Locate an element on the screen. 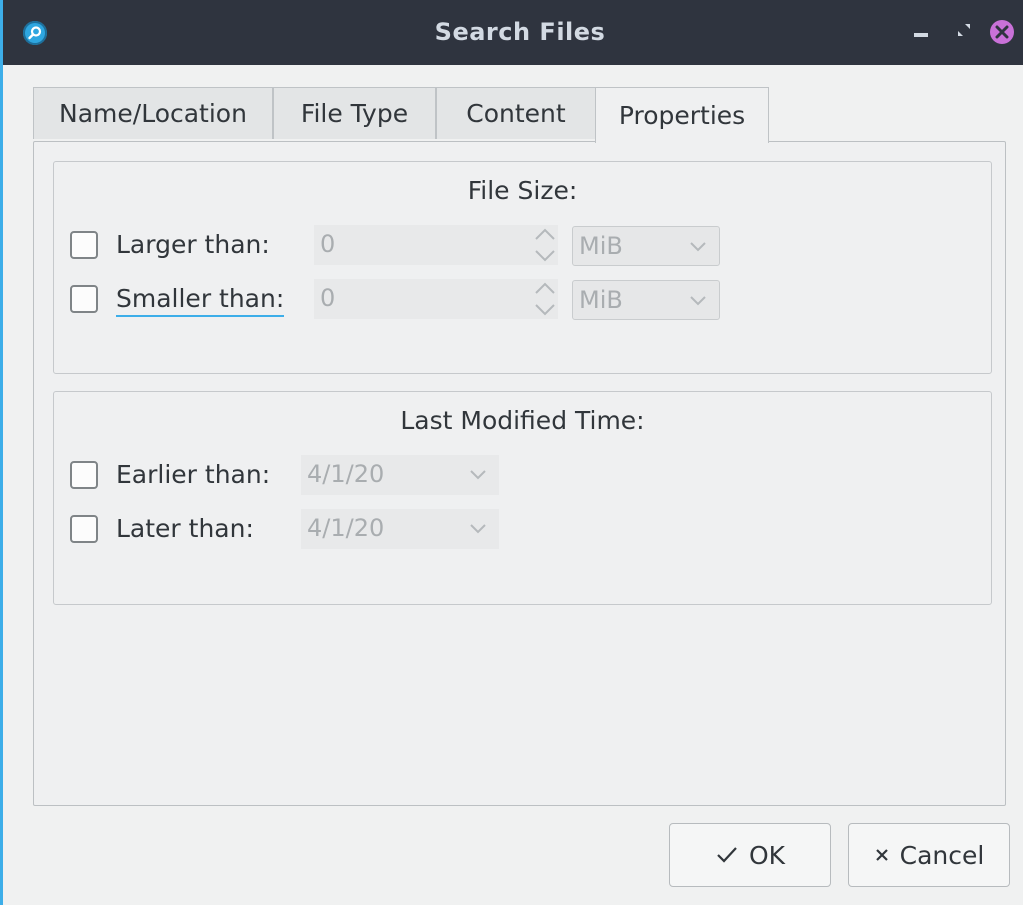 The image size is (1023, 905). close-icon is located at coordinates (1002, 32).